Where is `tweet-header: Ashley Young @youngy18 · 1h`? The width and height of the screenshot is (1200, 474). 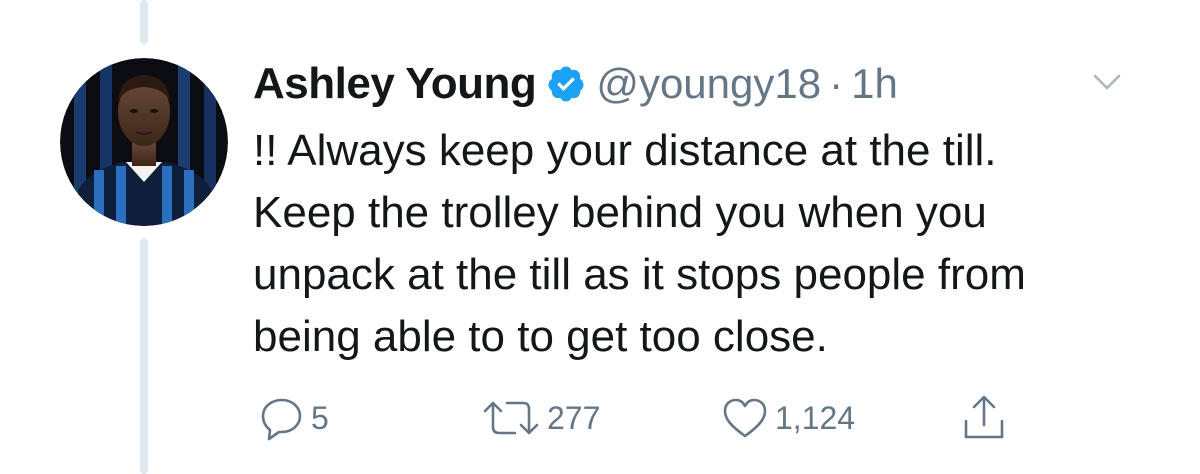
tweet-header: Ashley Young @youngy18 · 1h is located at coordinates (713, 84).